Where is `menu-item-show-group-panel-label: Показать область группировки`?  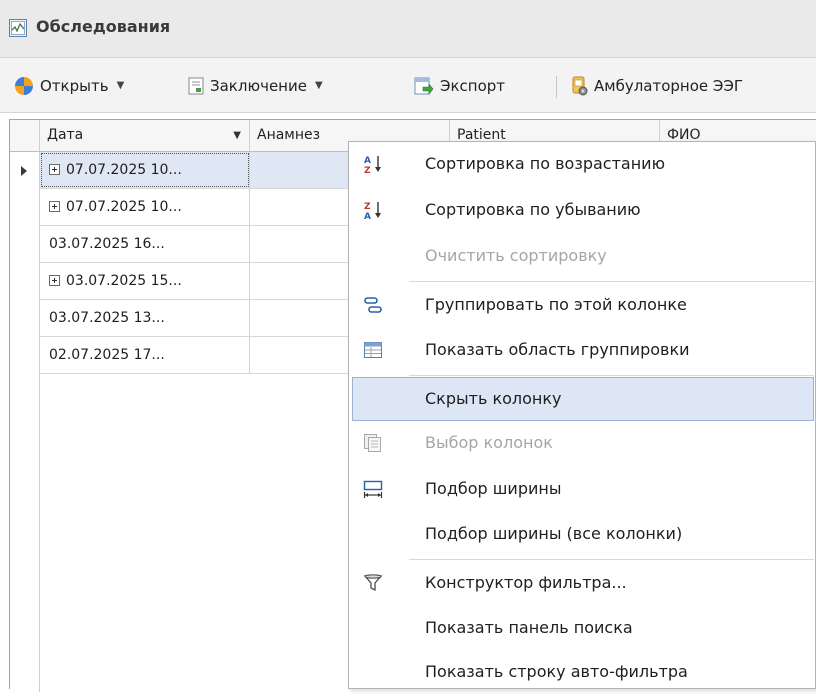
menu-item-show-group-panel-label: Показать область группировки is located at coordinates (557, 349).